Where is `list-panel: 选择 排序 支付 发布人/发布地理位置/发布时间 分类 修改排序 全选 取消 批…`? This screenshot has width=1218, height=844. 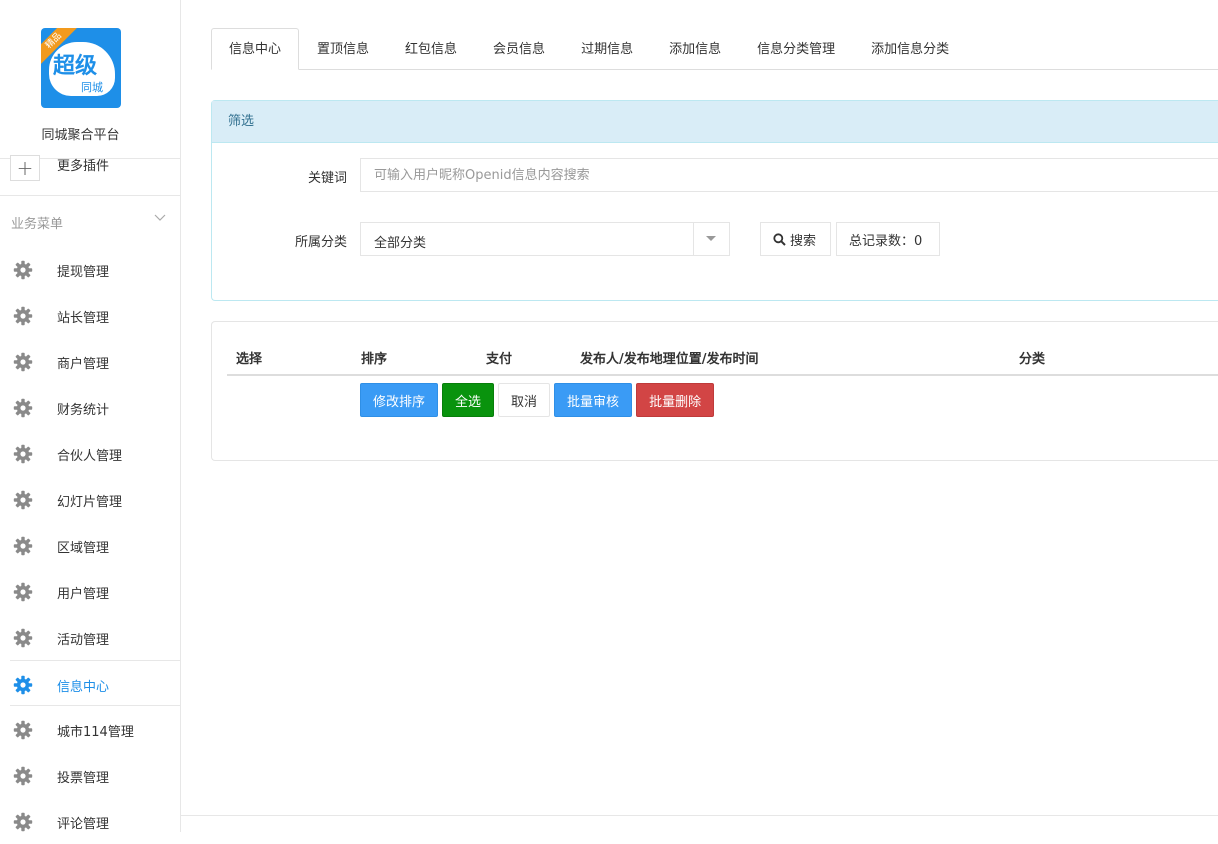
list-panel: 选择 排序 支付 发布人/发布地理位置/发布时间 分类 修改排序 全选 取消 批… is located at coordinates (714, 391).